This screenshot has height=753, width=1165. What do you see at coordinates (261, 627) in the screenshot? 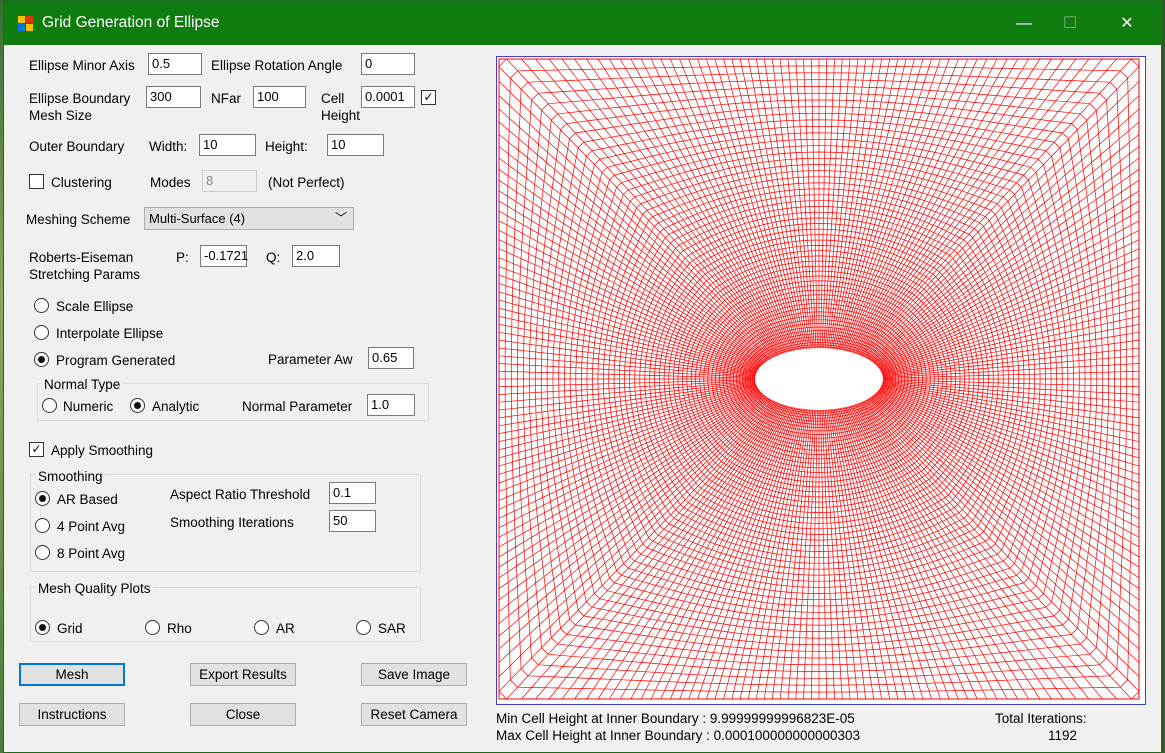
I see `ar-radio` at bounding box center [261, 627].